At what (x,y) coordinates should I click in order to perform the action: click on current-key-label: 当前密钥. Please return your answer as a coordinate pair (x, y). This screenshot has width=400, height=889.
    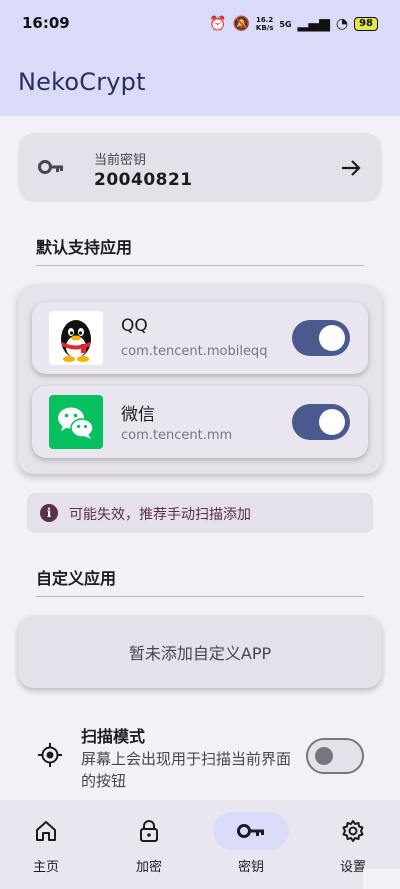
    Looking at the image, I should click on (120, 160).